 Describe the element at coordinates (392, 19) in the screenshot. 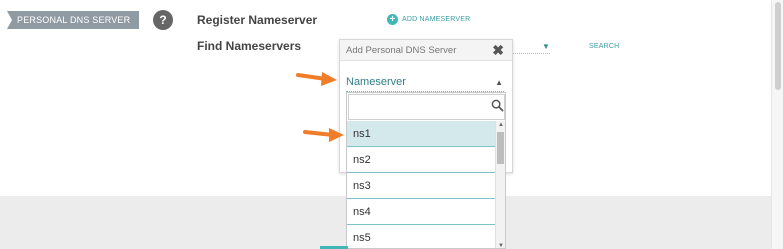

I see `plus-circle-icon: +` at that location.